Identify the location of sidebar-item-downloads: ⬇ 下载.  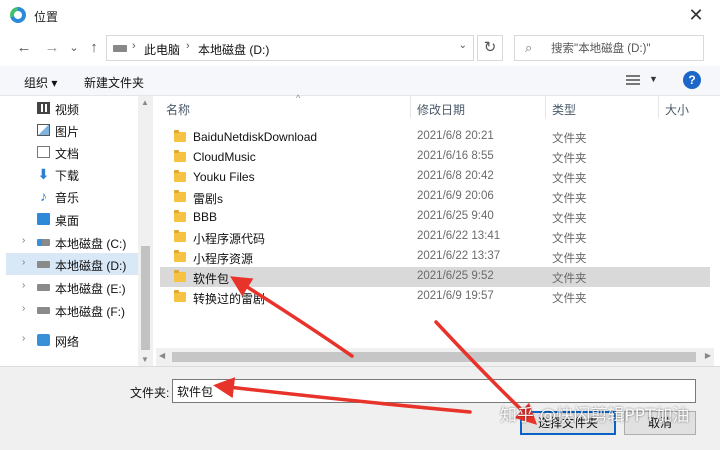
(72, 174).